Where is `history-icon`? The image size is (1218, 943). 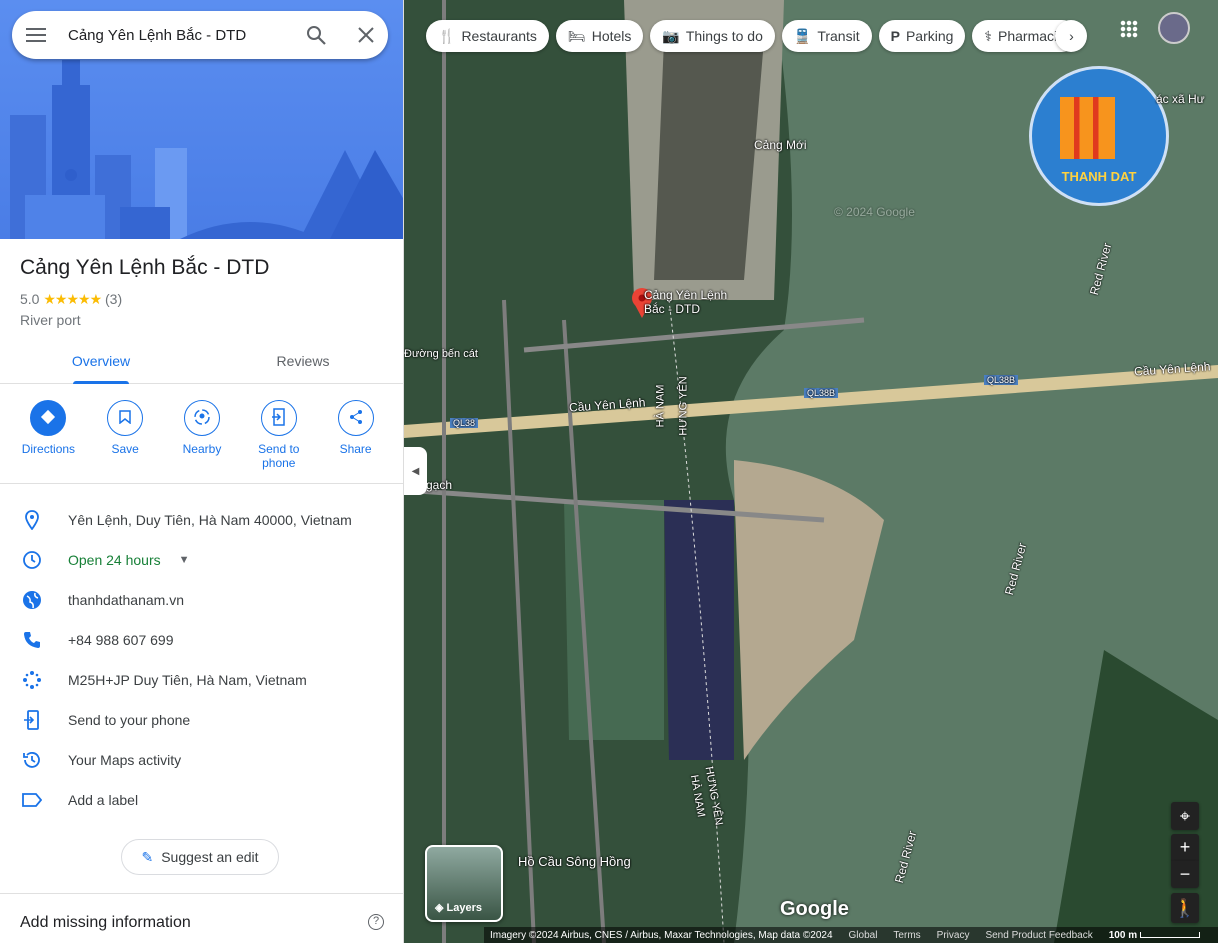 history-icon is located at coordinates (32, 760).